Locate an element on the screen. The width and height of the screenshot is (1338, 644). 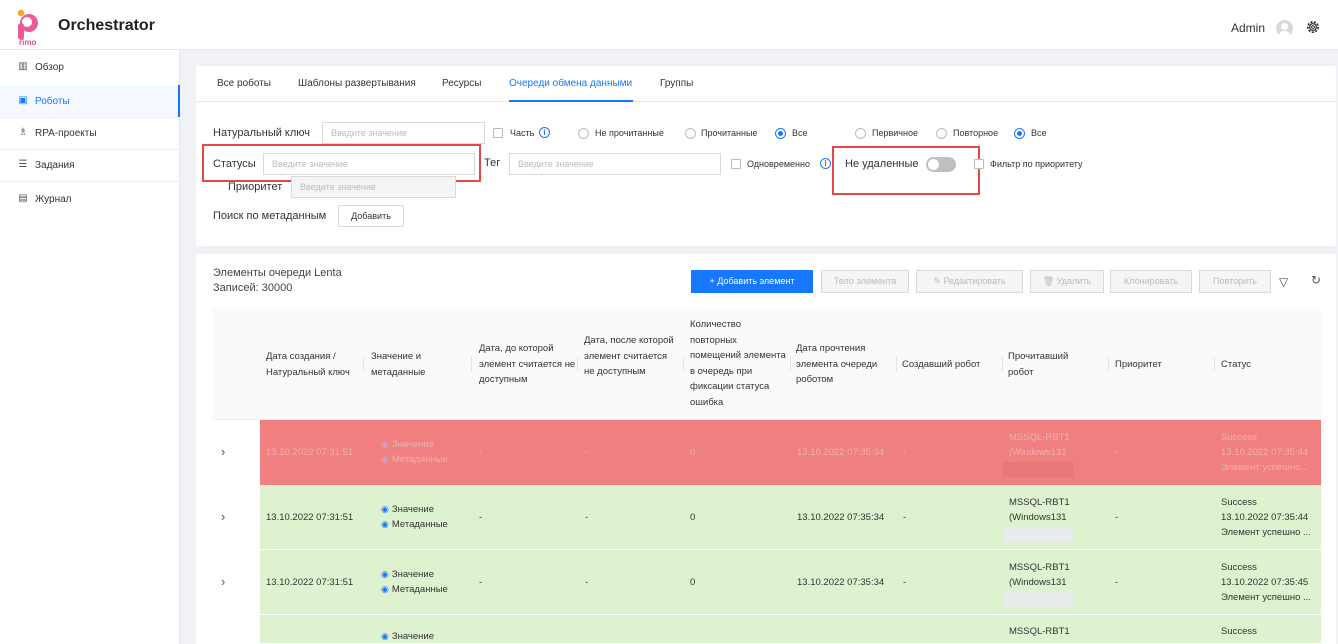
projects-icon: ♗ is located at coordinates (23, 132).